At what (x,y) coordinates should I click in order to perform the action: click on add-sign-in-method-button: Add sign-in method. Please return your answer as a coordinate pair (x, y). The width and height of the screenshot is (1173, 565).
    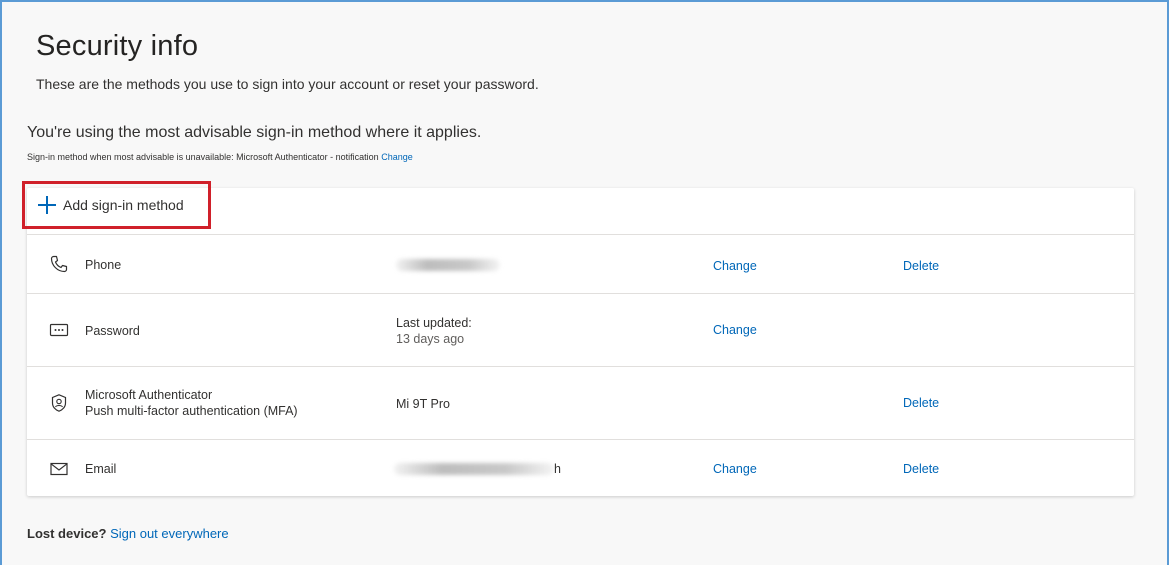
    Looking at the image, I should click on (116, 205).